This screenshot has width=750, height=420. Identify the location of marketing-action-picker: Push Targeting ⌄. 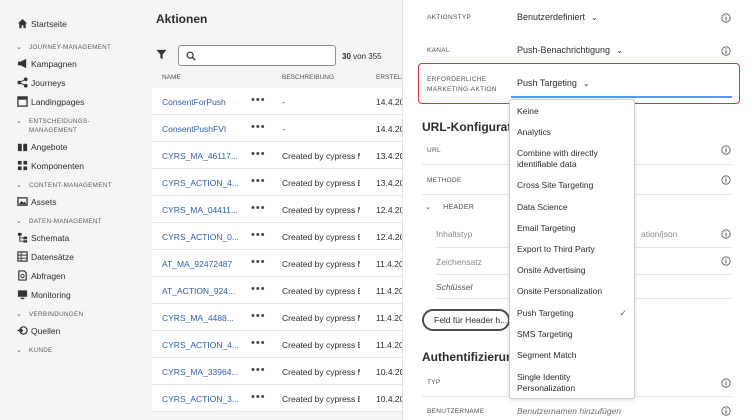
(553, 83).